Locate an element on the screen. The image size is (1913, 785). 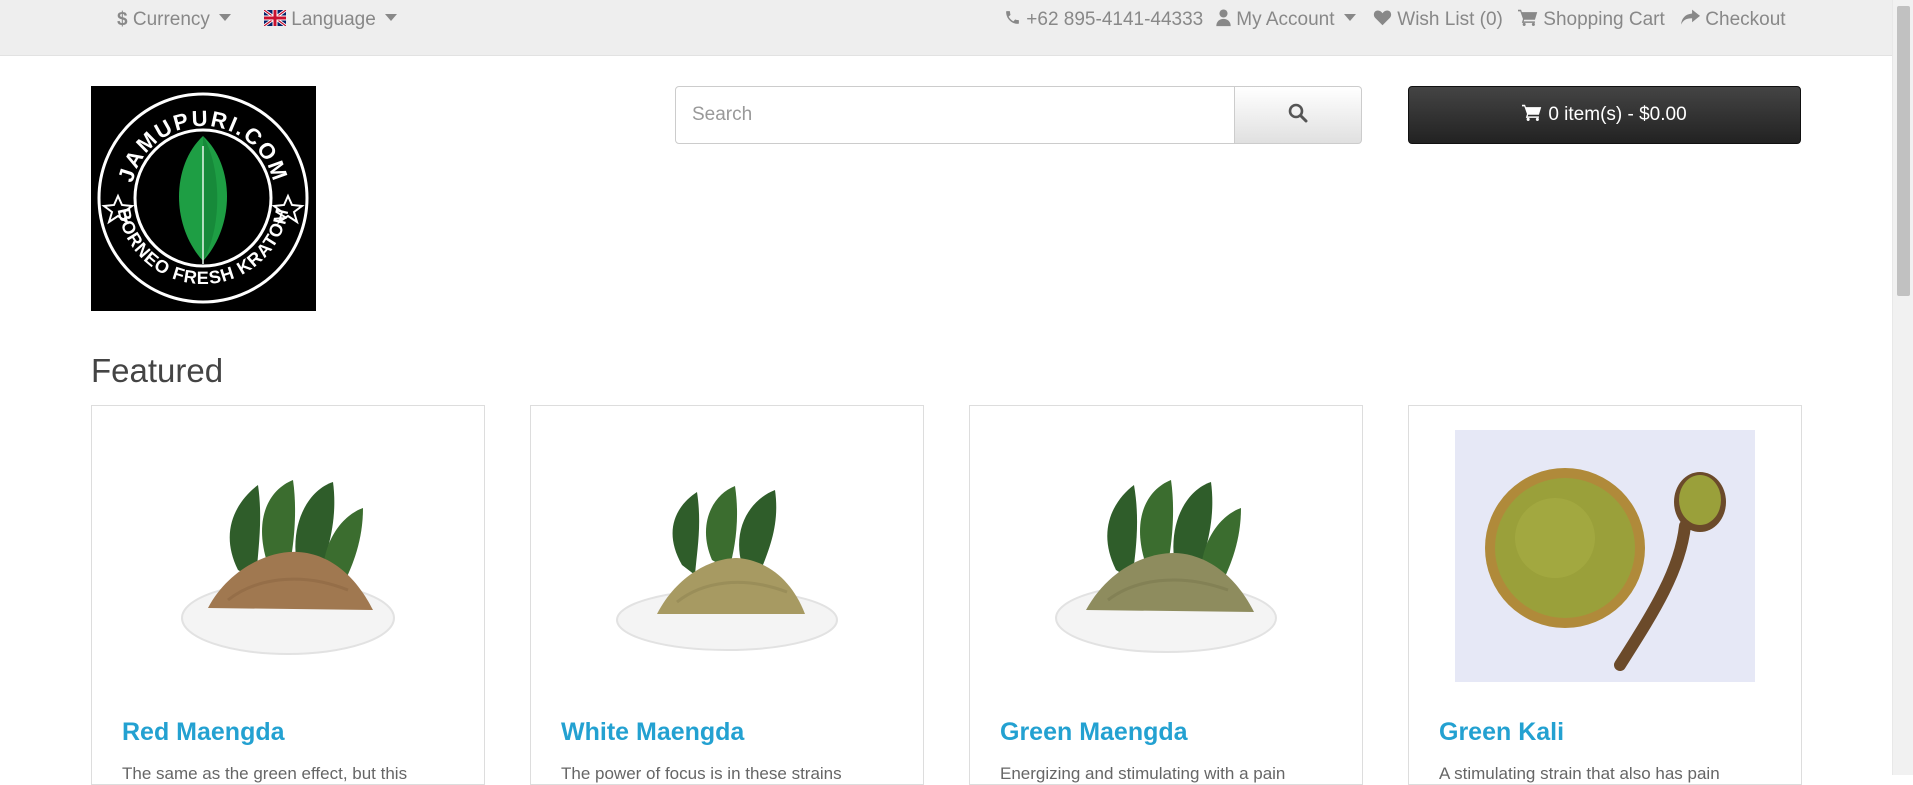
shopping-cart-label: Shopping Cart is located at coordinates (1604, 19).